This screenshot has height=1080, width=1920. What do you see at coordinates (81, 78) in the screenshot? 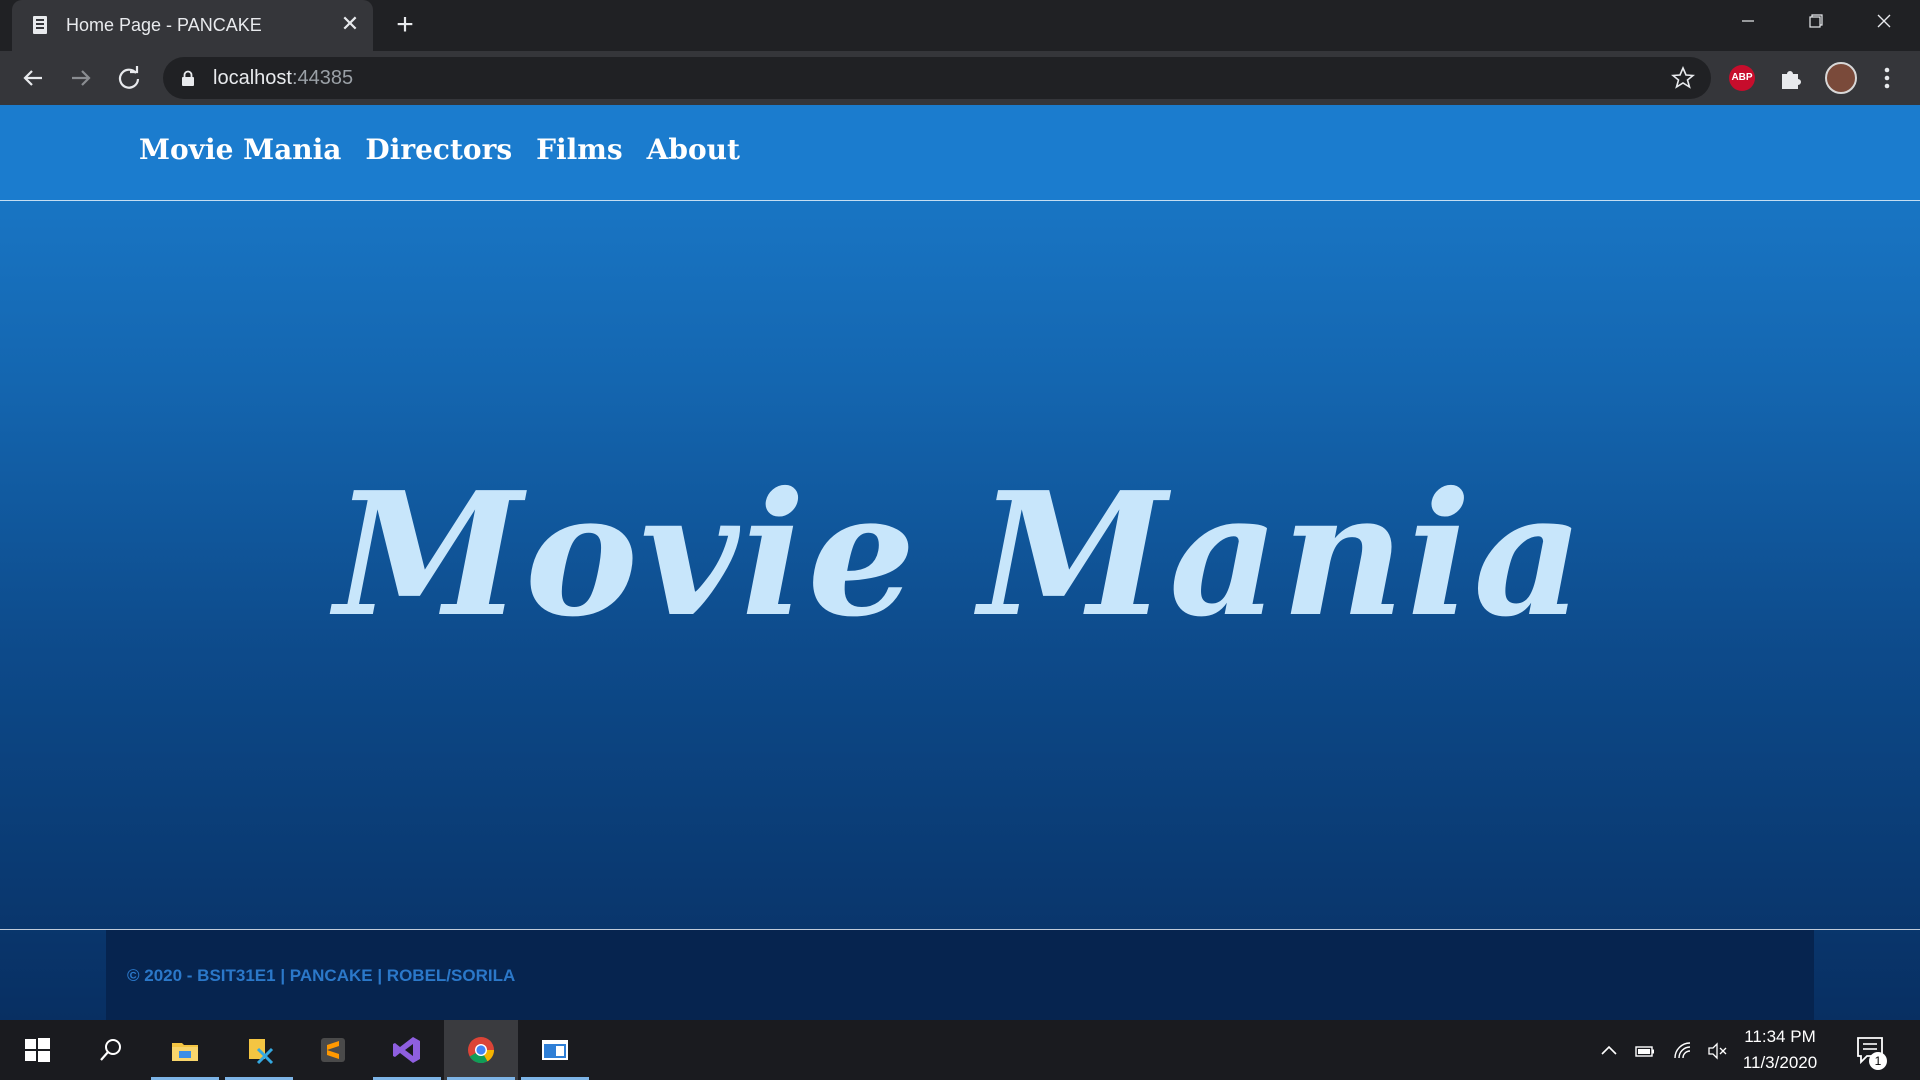
I see `forward-arrow-icon` at bounding box center [81, 78].